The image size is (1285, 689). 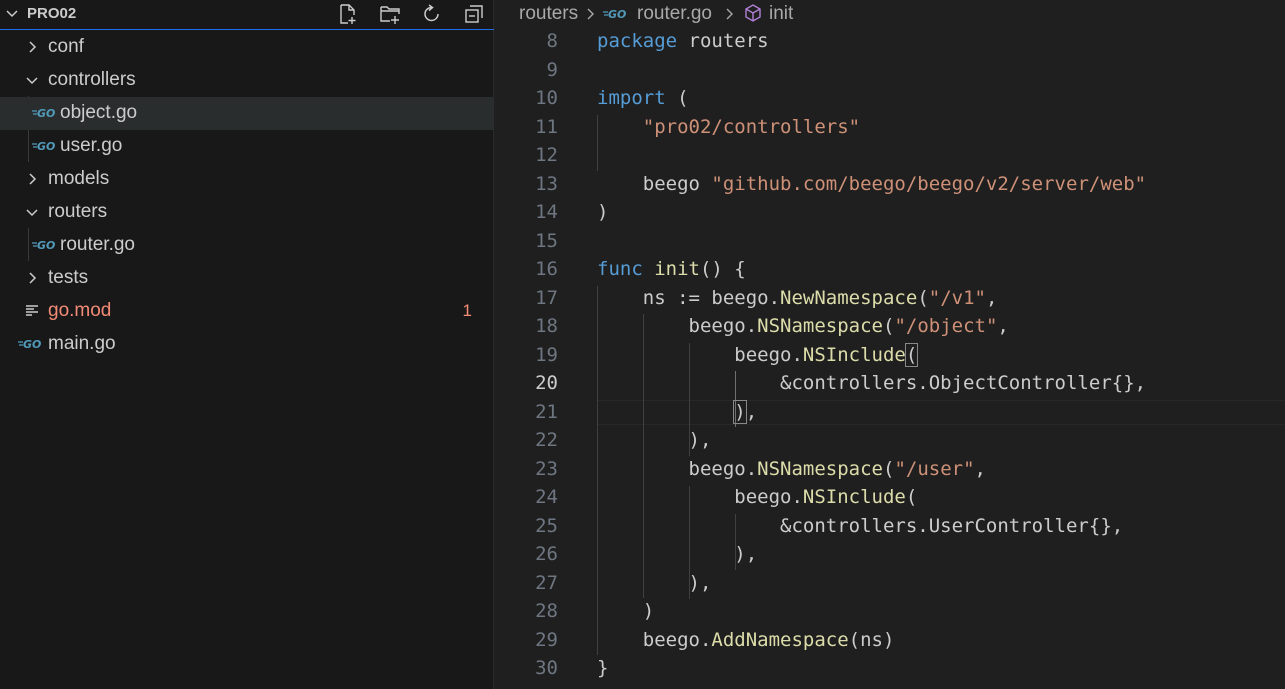 What do you see at coordinates (247, 212) in the screenshot?
I see `tree-folder-routers: routers` at bounding box center [247, 212].